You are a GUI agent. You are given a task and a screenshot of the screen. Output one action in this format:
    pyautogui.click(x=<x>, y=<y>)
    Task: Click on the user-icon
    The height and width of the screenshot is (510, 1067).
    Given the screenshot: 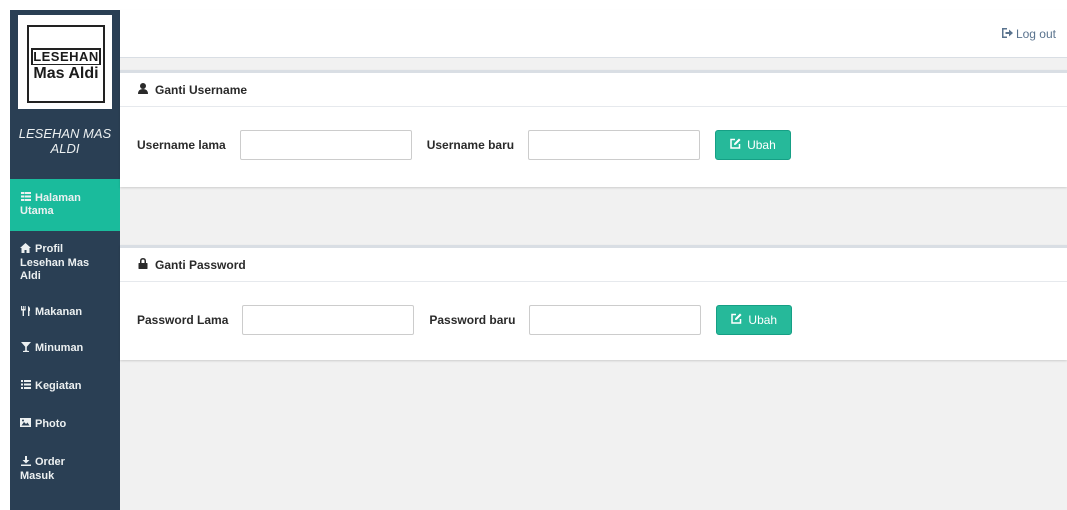 What is the action you would take?
    pyautogui.click(x=143, y=89)
    